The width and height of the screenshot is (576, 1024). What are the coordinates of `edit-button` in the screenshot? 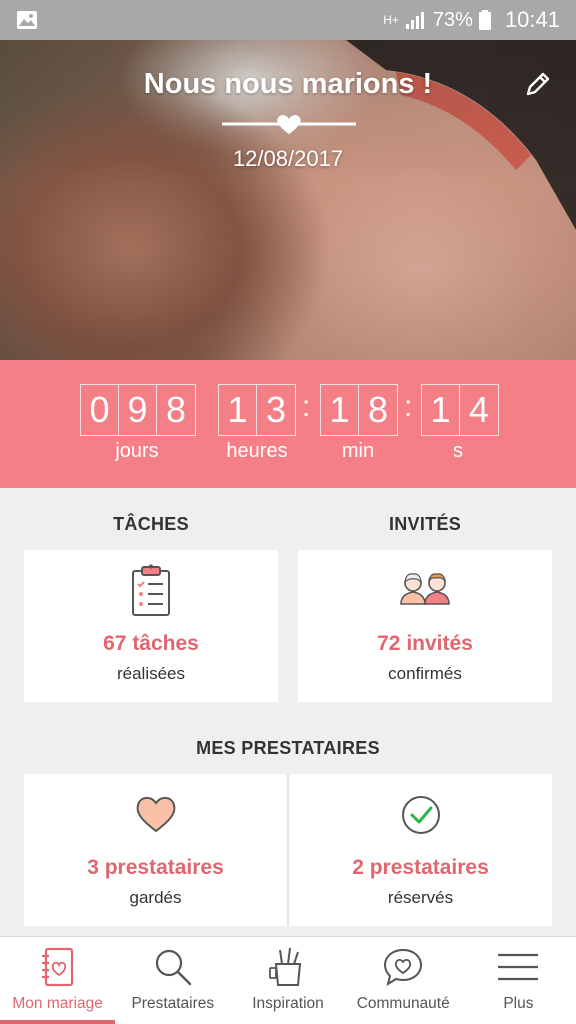 It's located at (538, 84).